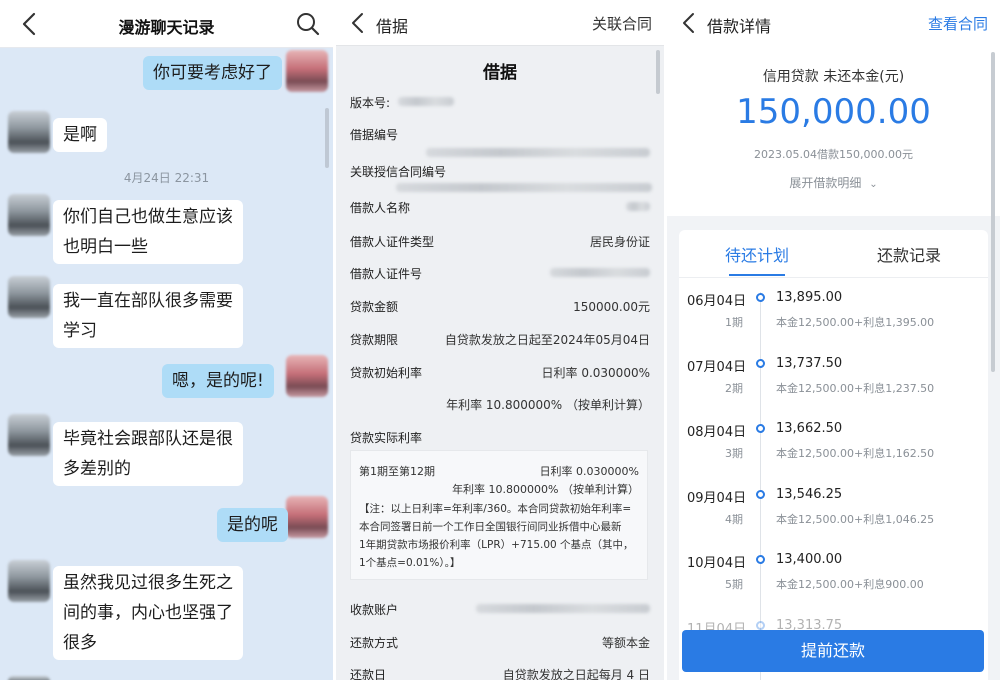  What do you see at coordinates (500, 23) in the screenshot?
I see `note-header: 借据 关联合同` at bounding box center [500, 23].